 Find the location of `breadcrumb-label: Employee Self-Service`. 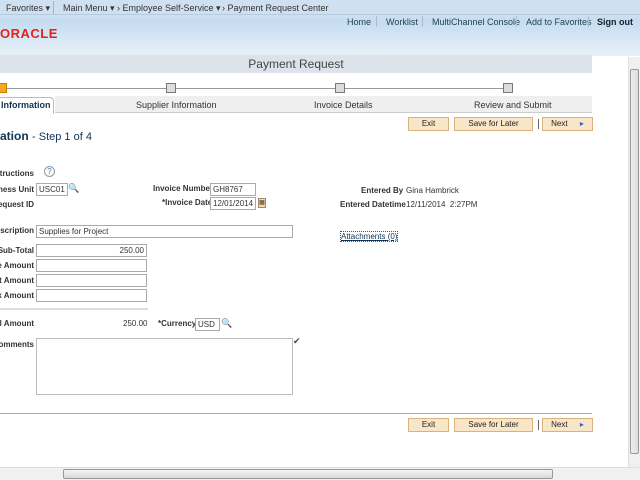

breadcrumb-label: Employee Self-Service is located at coordinates (168, 8).